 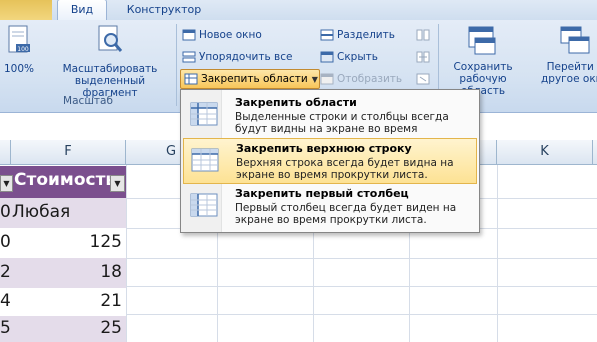 What do you see at coordinates (483, 60) in the screenshot?
I see `save-workspace-button: Сохранить рабочую область` at bounding box center [483, 60].